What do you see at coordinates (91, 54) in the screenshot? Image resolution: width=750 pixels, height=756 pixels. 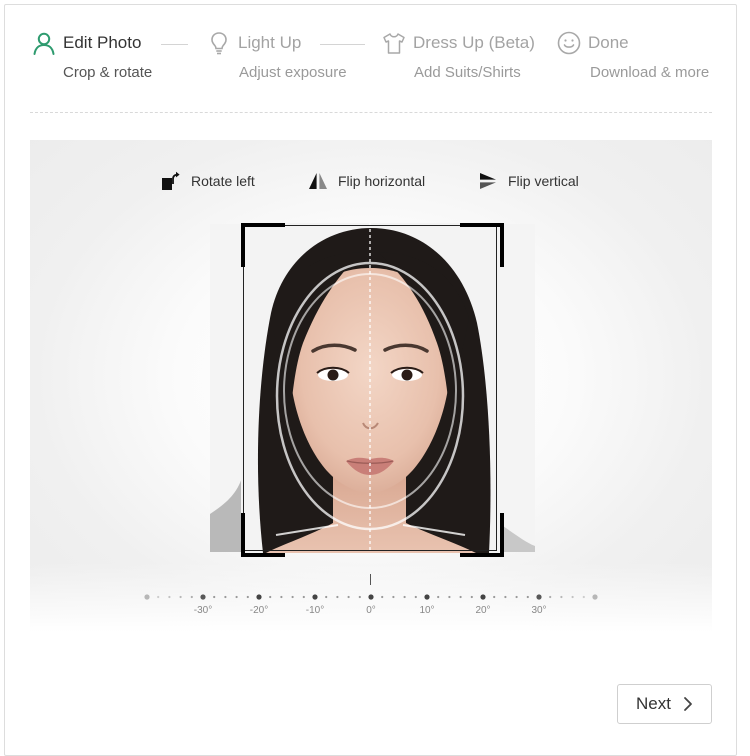 I see `step-edit-photo: Edit Photo Crop & rotate` at bounding box center [91, 54].